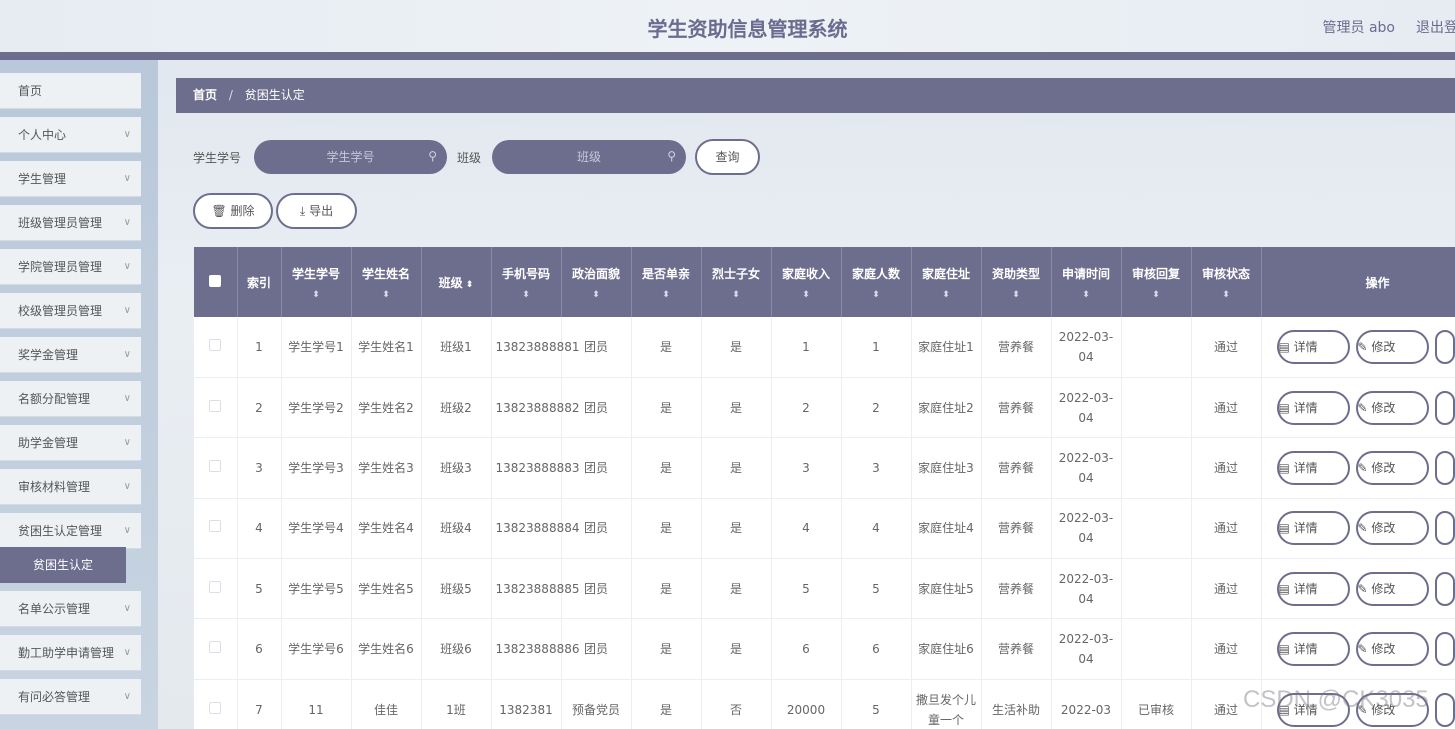  I want to click on table-cell: 学生学号3, so click(316, 468).